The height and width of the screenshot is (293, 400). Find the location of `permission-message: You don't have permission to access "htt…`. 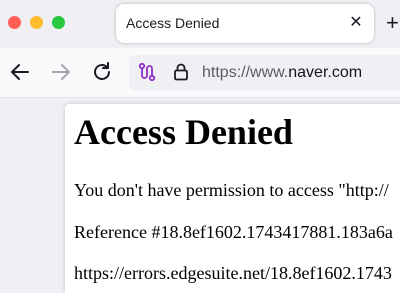

permission-message: You don't have permission to access "htt… is located at coordinates (231, 190).